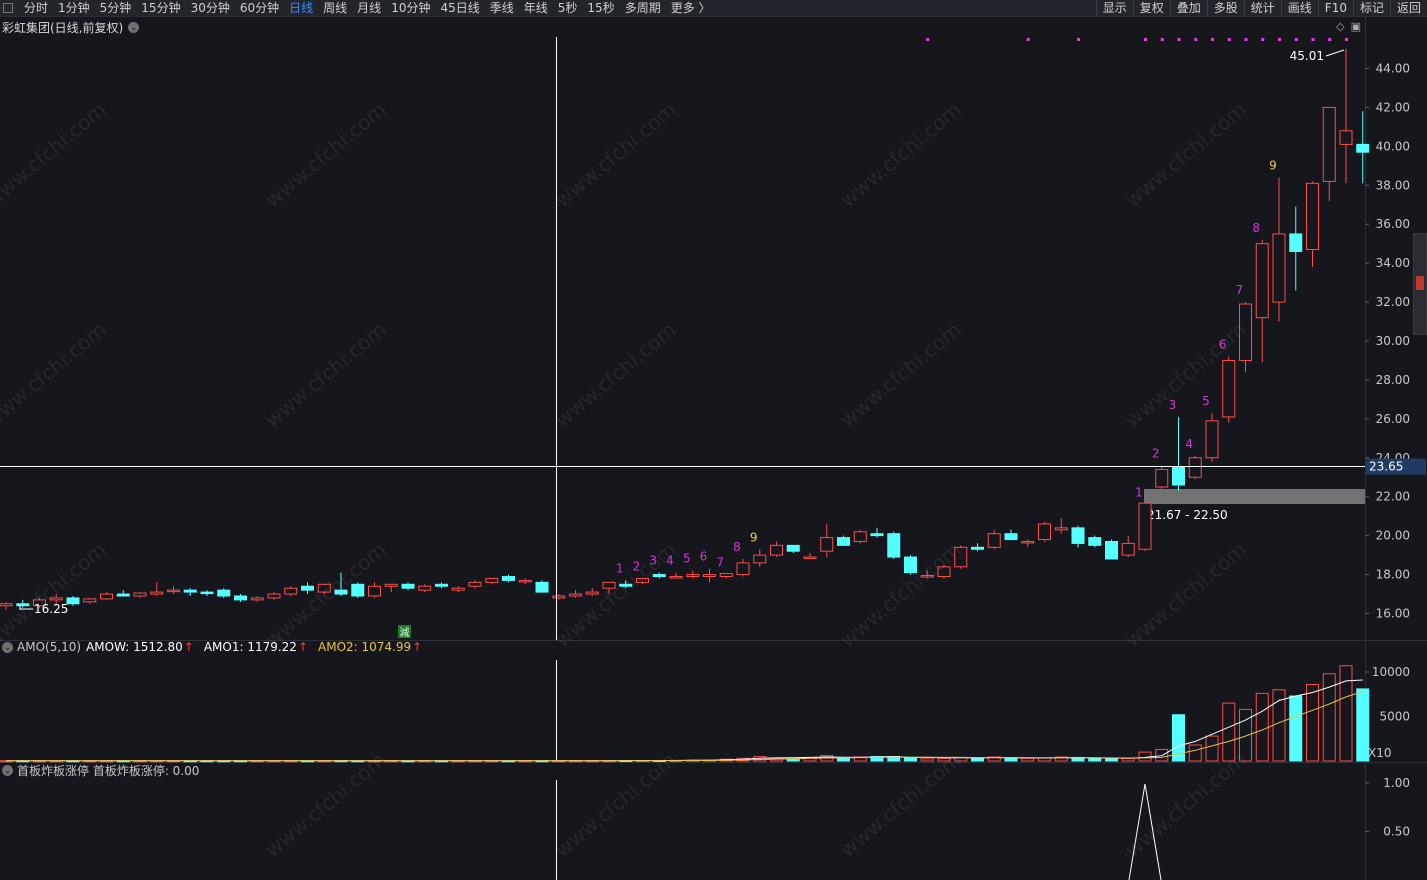  I want to click on limit-toggle-icon: ⌄, so click(7, 770).